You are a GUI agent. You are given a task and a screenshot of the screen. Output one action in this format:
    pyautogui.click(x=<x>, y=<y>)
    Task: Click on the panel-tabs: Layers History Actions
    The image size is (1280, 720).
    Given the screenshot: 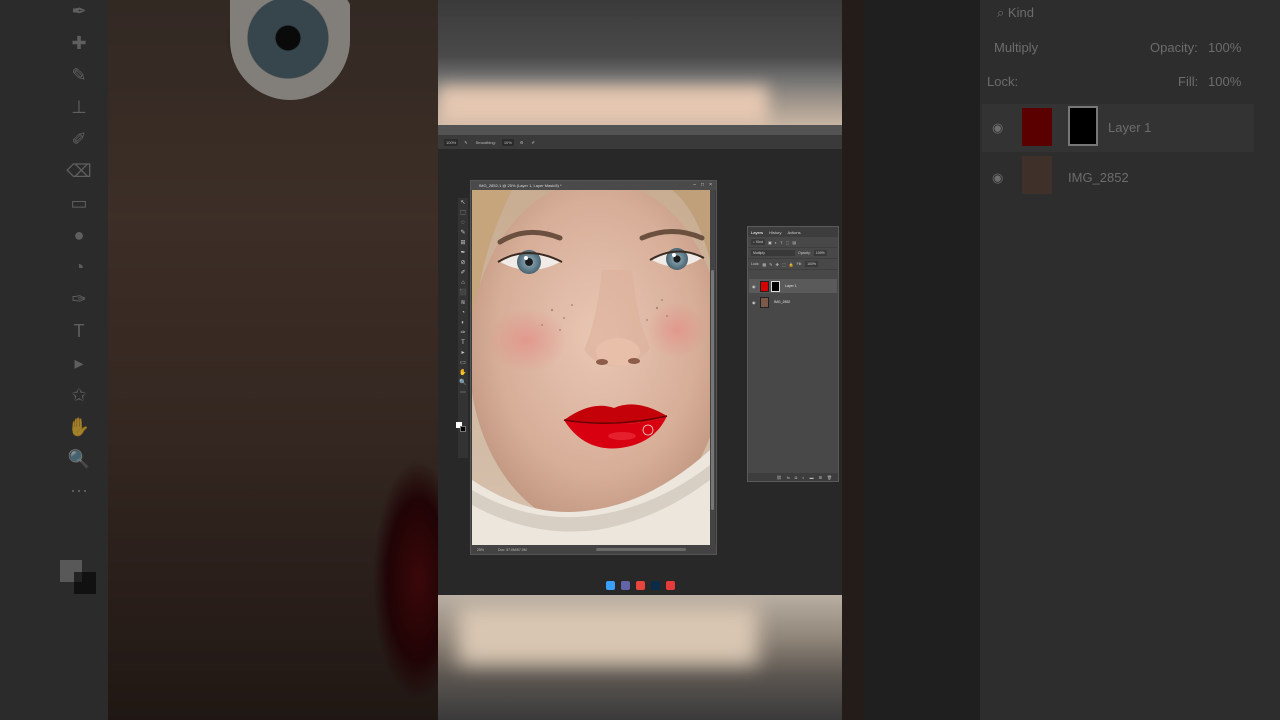 What is the action you would take?
    pyautogui.click(x=793, y=232)
    